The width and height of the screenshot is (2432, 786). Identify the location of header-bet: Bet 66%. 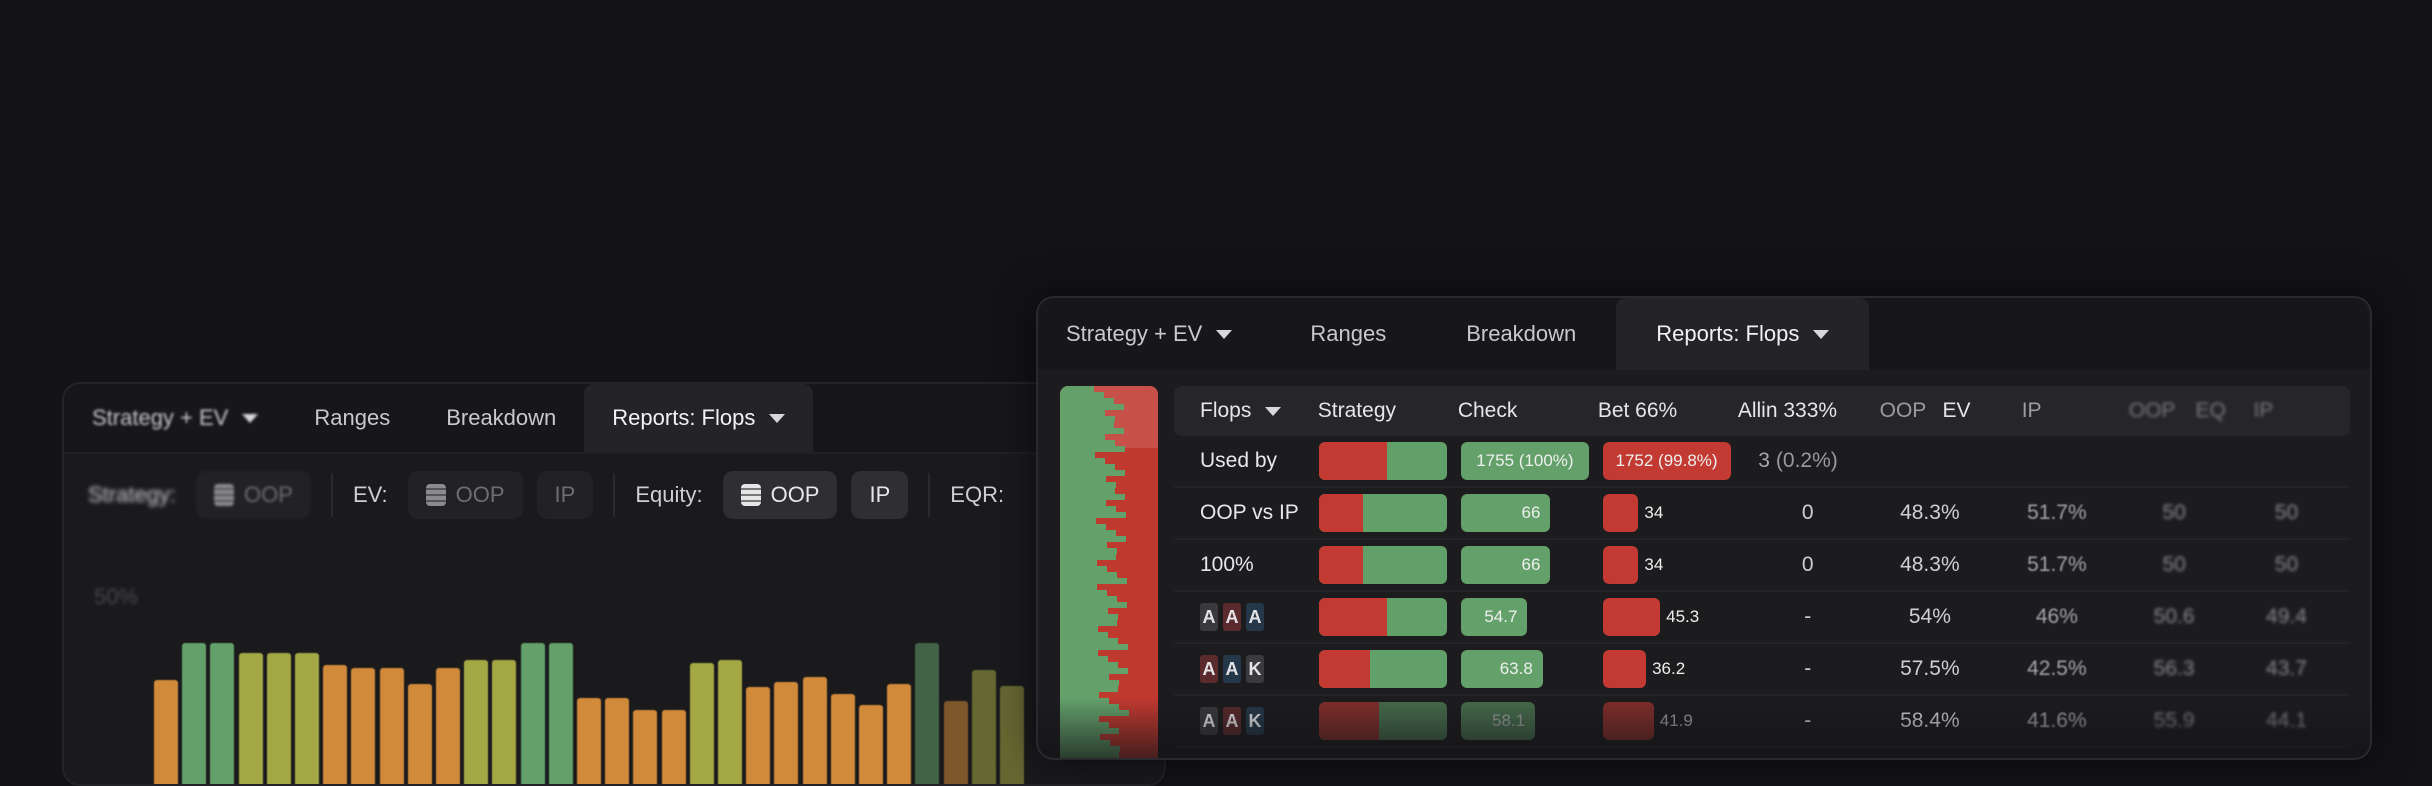
(1668, 411).